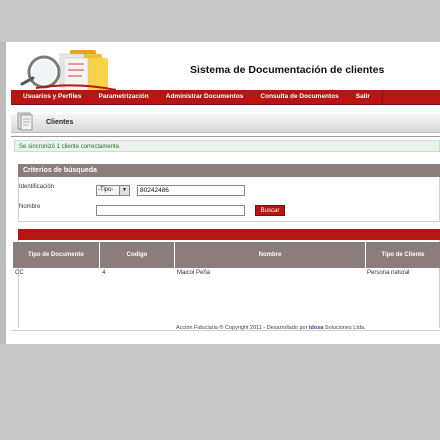 This screenshot has width=440, height=440. Describe the element at coordinates (60, 122) in the screenshot. I see `section-title: Clientes` at that location.